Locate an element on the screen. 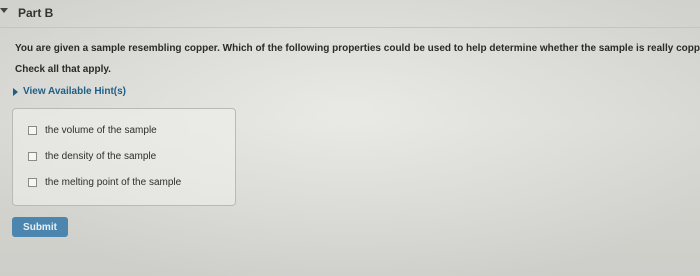 The image size is (700, 276). option-label: the density of the sample is located at coordinates (101, 156).